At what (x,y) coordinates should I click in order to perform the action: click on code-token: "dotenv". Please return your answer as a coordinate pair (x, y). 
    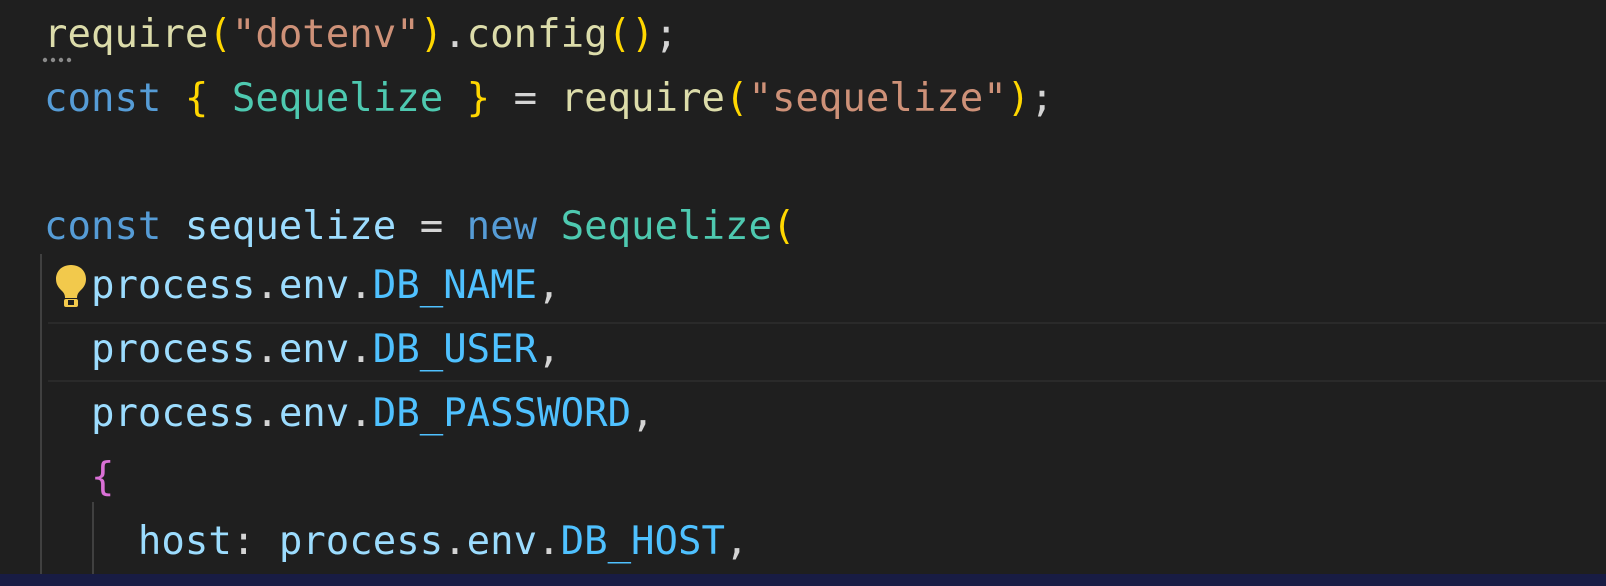
    Looking at the image, I should click on (325, 34).